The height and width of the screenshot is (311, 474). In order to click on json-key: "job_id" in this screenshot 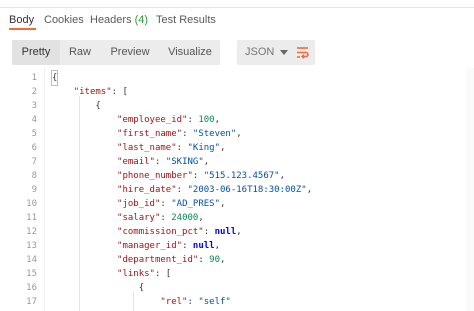, I will do `click(139, 204)`.